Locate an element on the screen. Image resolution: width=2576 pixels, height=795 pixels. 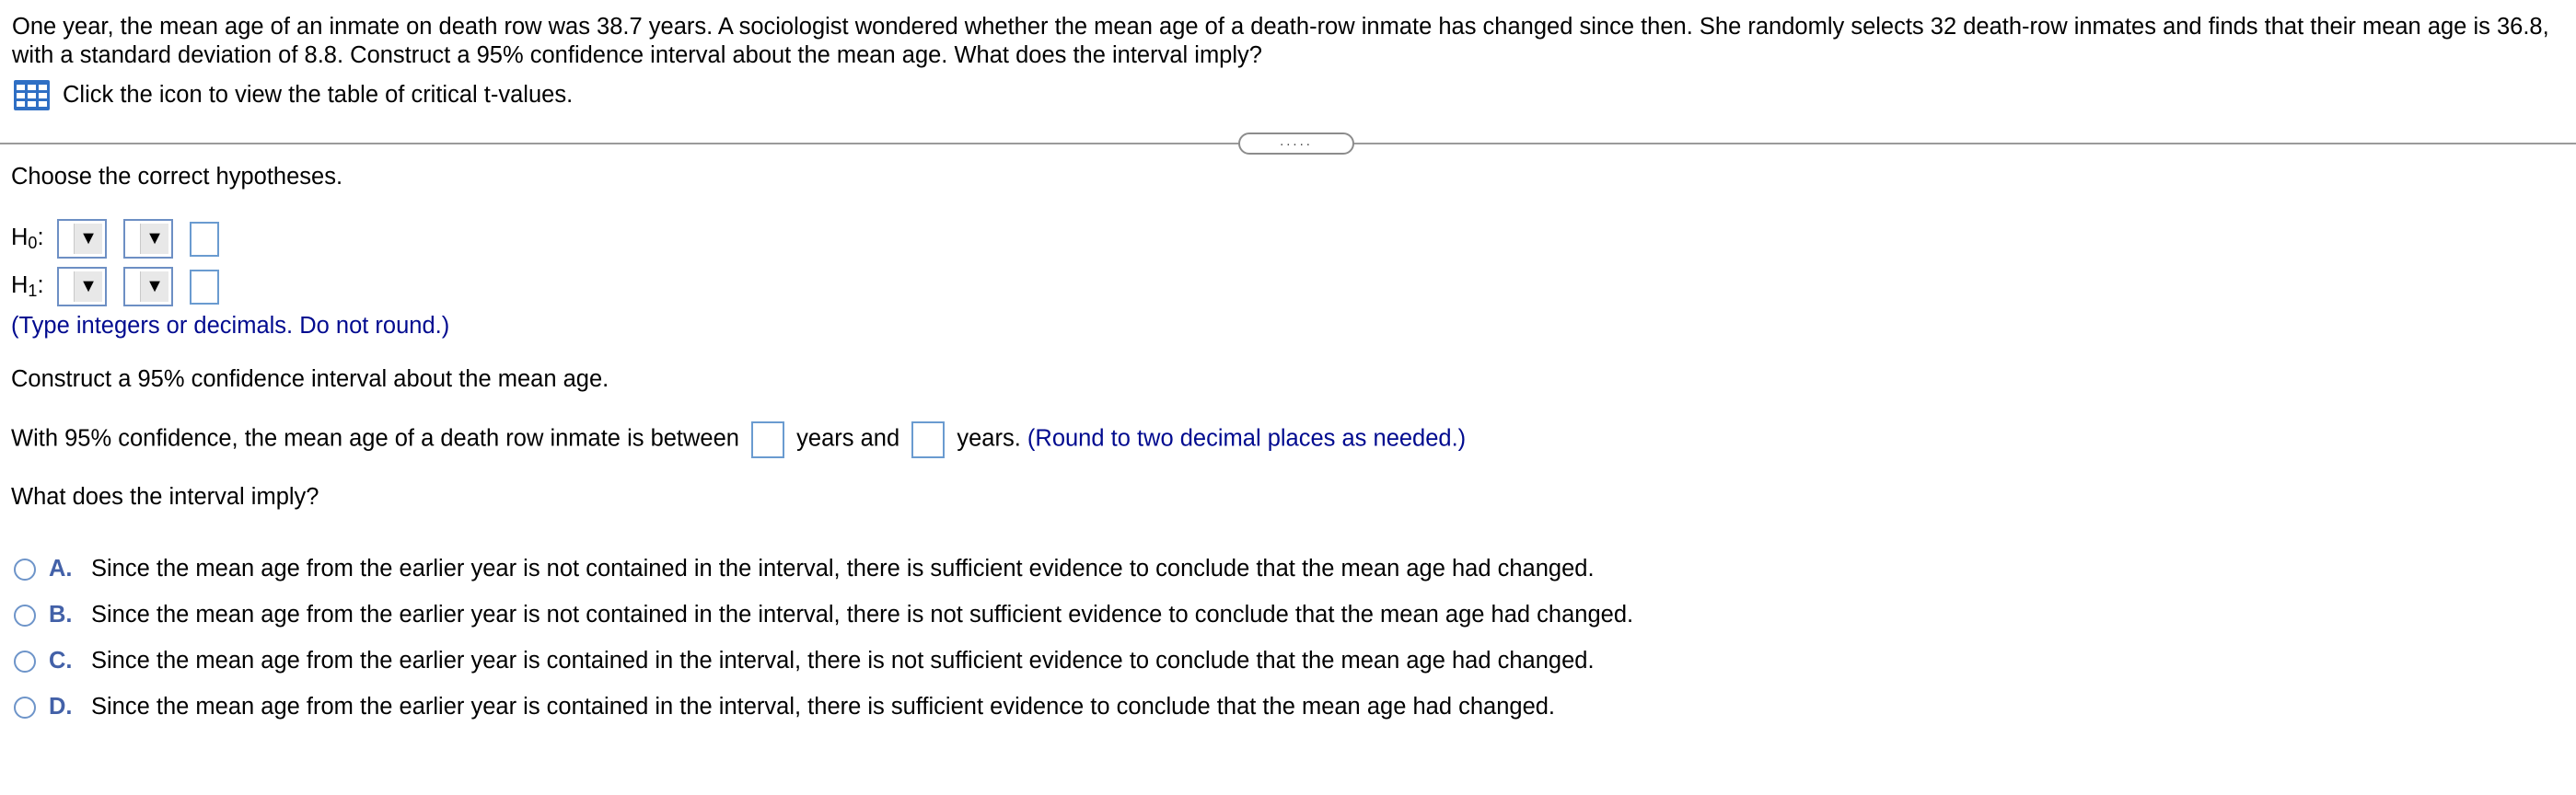
h0-value-input is located at coordinates (204, 239).